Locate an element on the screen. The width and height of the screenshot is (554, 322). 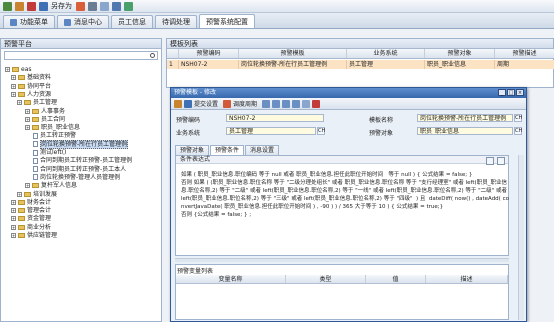
next-icon is located at coordinates (286, 103).